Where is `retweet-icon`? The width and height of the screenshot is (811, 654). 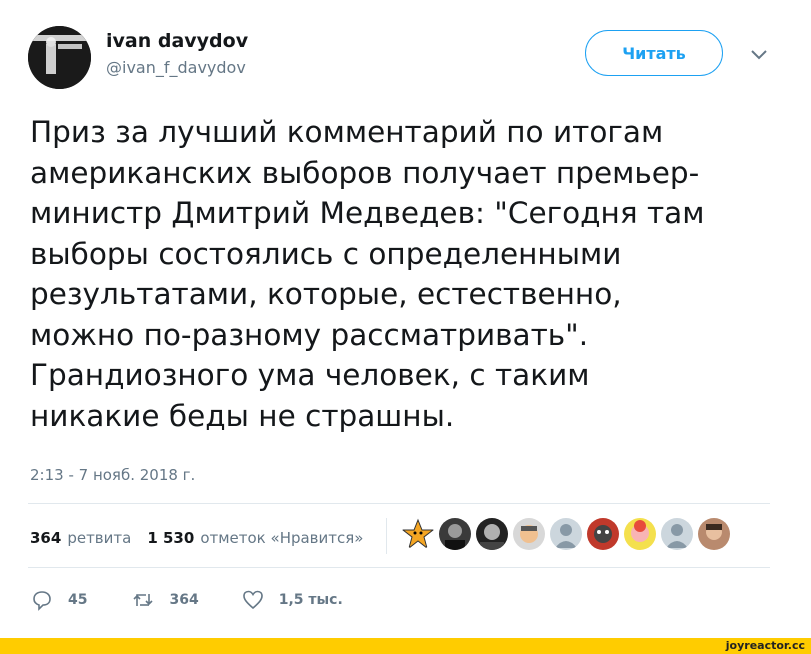
retweet-icon is located at coordinates (143, 600).